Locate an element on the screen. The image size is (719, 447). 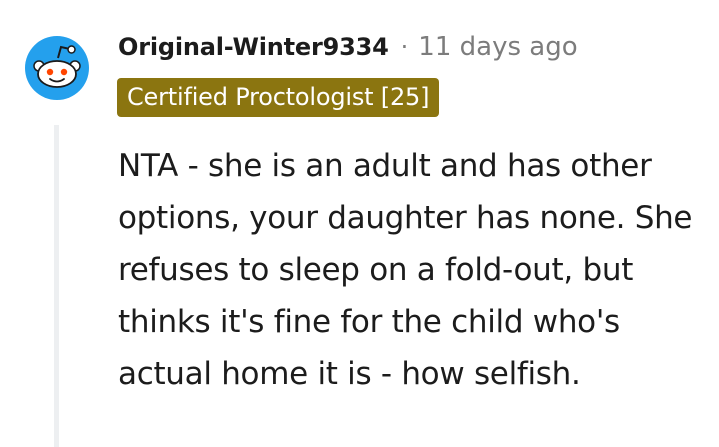
comment-header: Original-Winter9334 · 11 days ago is located at coordinates (348, 47).